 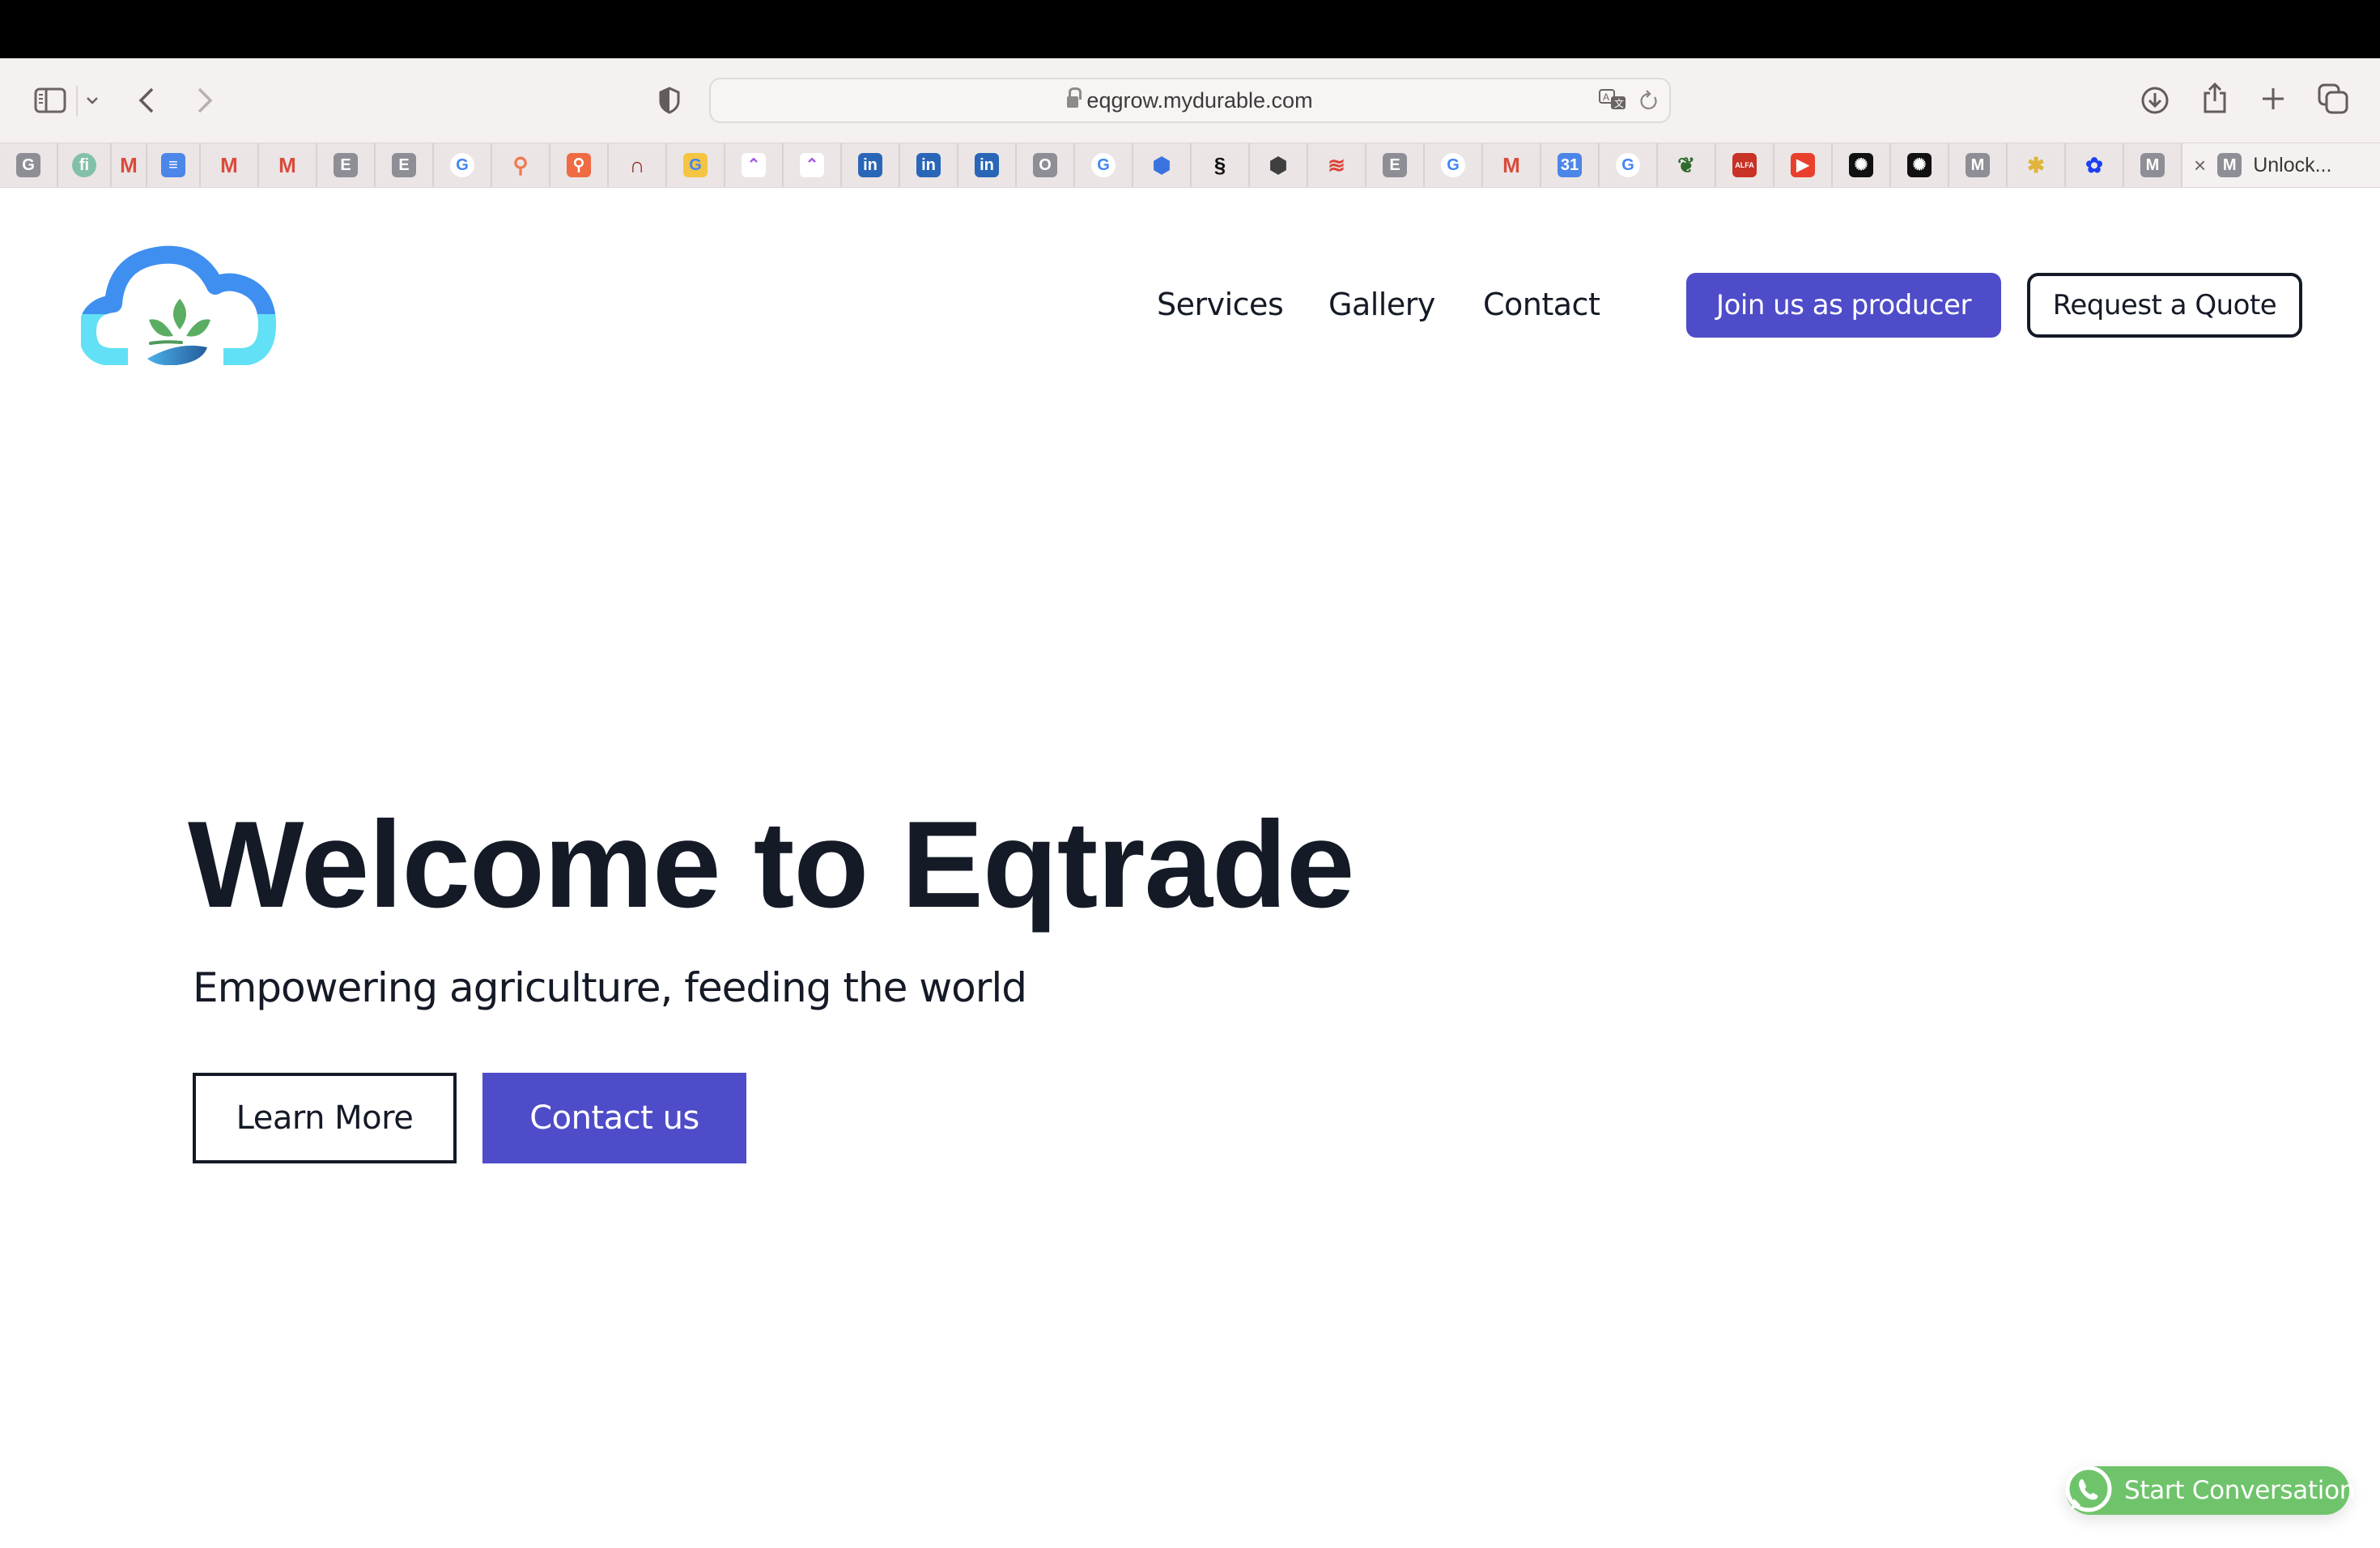 I want to click on pinned-tab-g-gray: G, so click(x=29, y=165).